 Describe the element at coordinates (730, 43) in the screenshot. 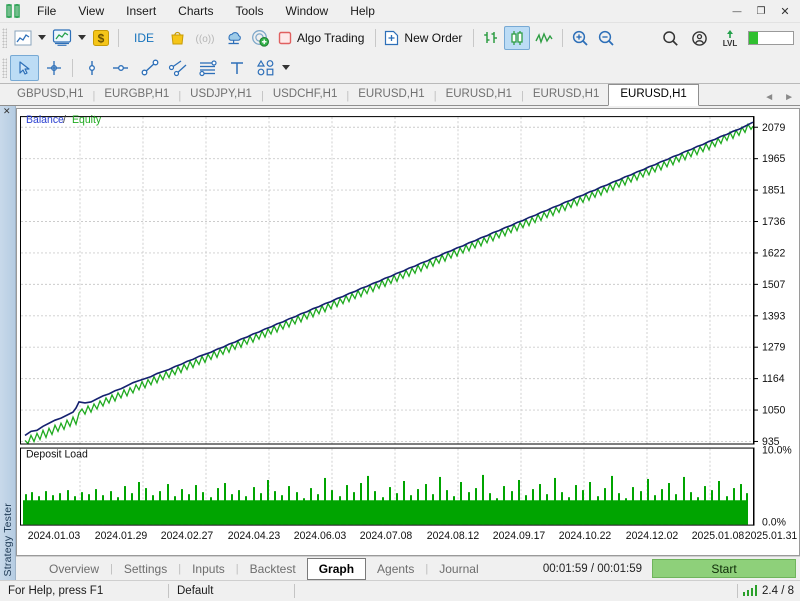

I see `svg-text: LVL` at that location.